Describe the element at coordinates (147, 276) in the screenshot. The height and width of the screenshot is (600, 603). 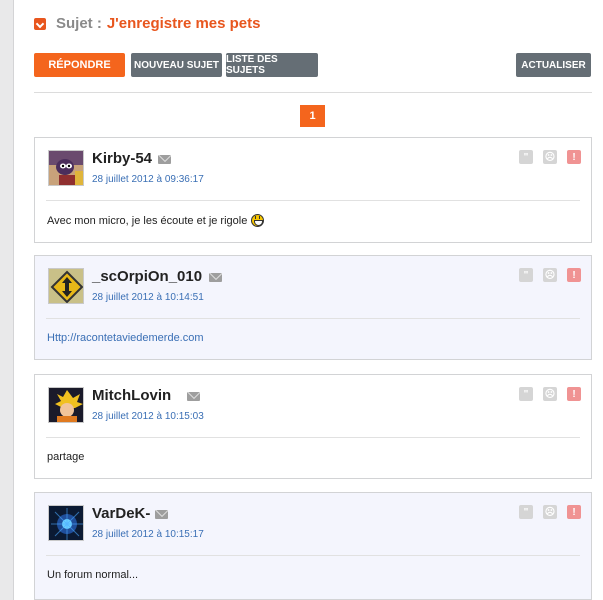
I see `post-author: _scOrpiOn_010` at that location.